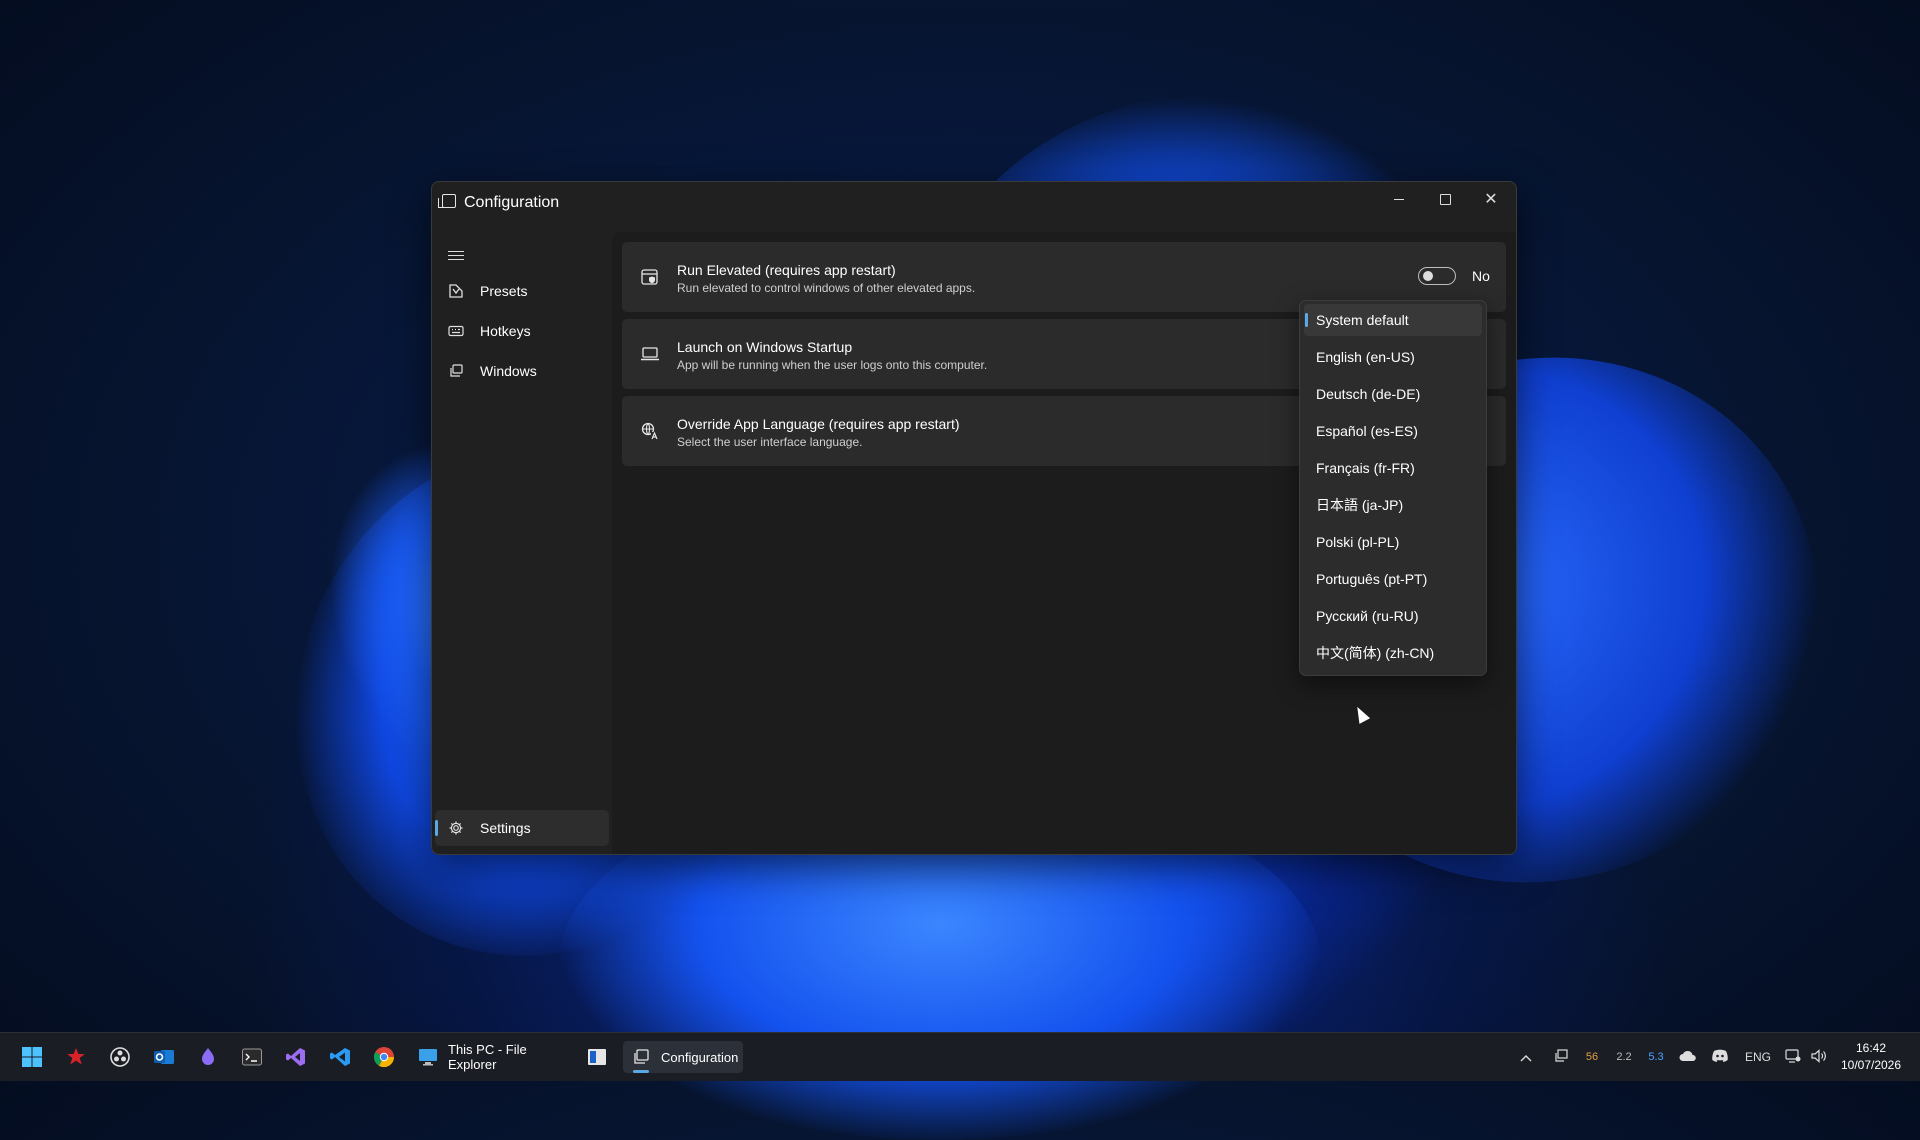 The width and height of the screenshot is (1920, 1140). Describe the element at coordinates (1393, 320) in the screenshot. I see `language-option: System default` at that location.